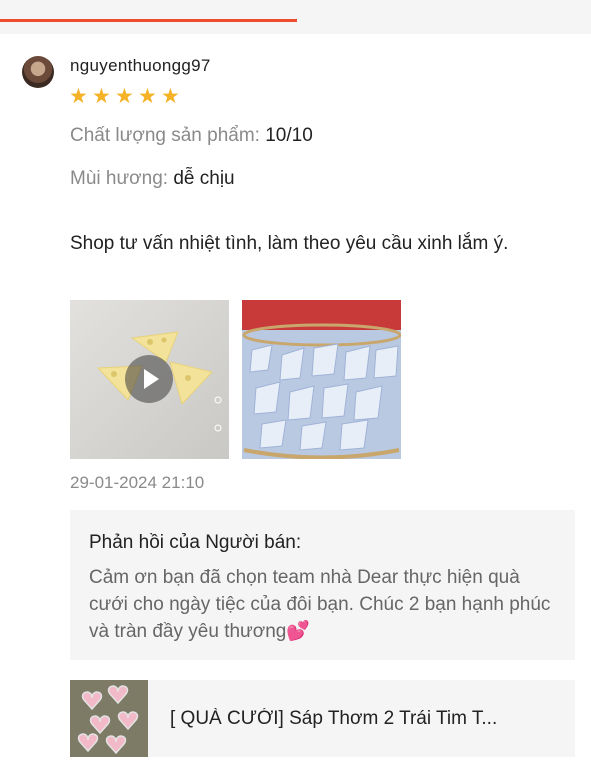 This screenshot has height=761, width=591. I want to click on hearts-icon: 💕, so click(298, 631).